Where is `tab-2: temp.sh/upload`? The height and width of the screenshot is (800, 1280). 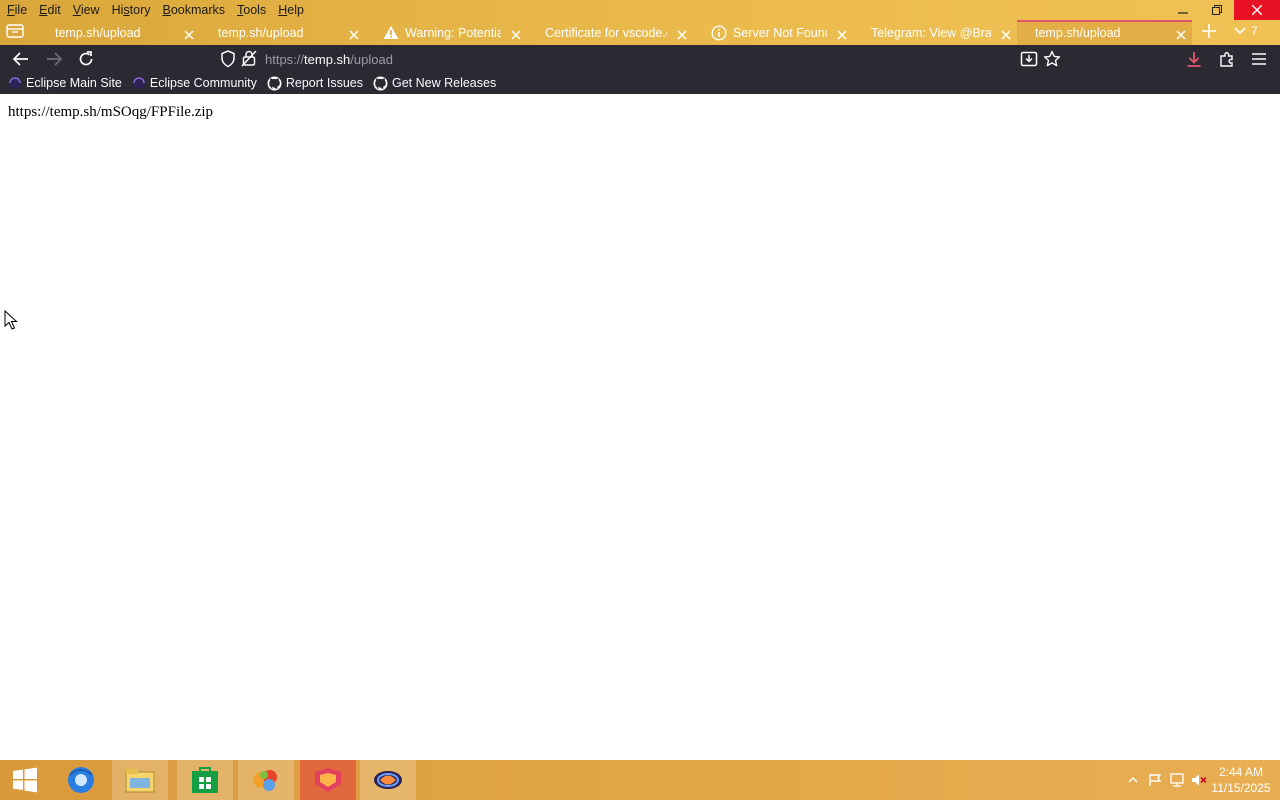 tab-2: temp.sh/upload is located at coordinates (282, 32).